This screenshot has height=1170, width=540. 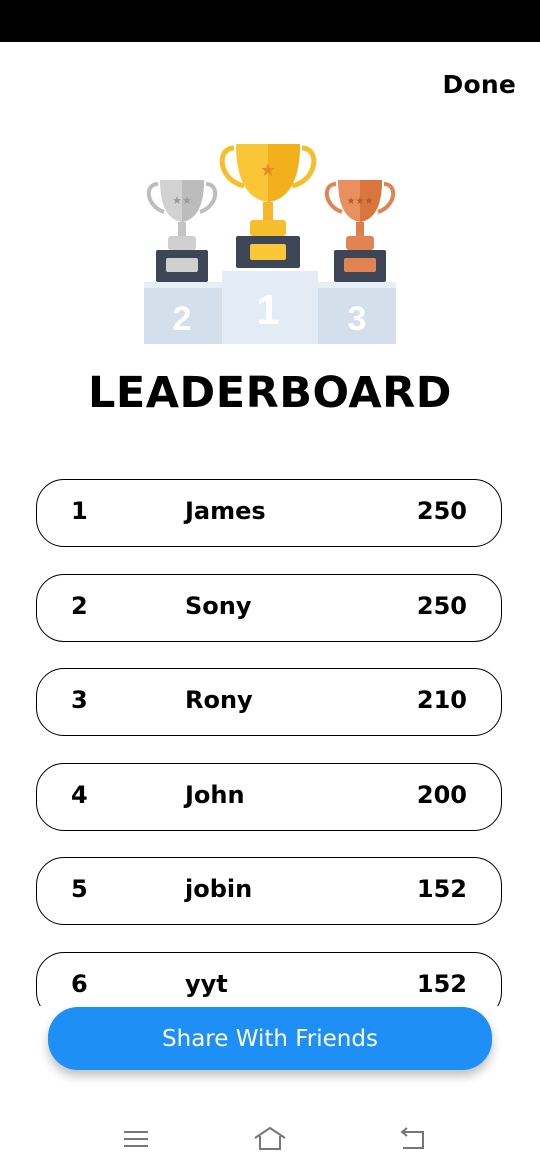 What do you see at coordinates (479, 84) in the screenshot?
I see `done-button: Done` at bounding box center [479, 84].